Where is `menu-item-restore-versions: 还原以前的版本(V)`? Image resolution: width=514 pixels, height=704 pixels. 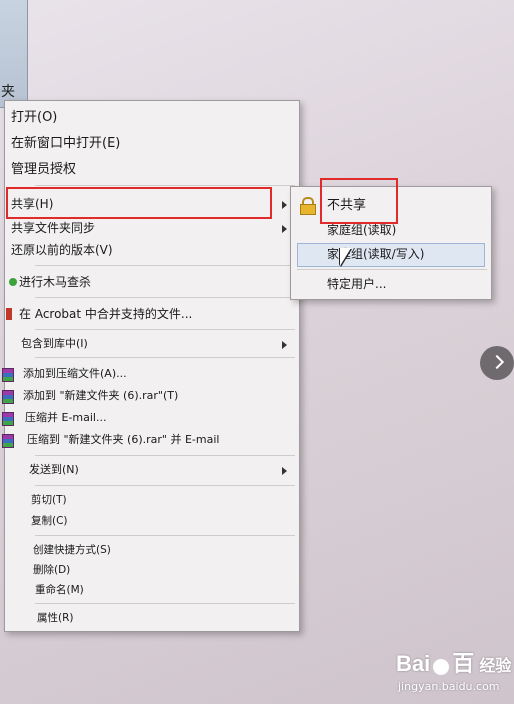
menu-item-restore-versions: 还原以前的版本(V) is located at coordinates (152, 250).